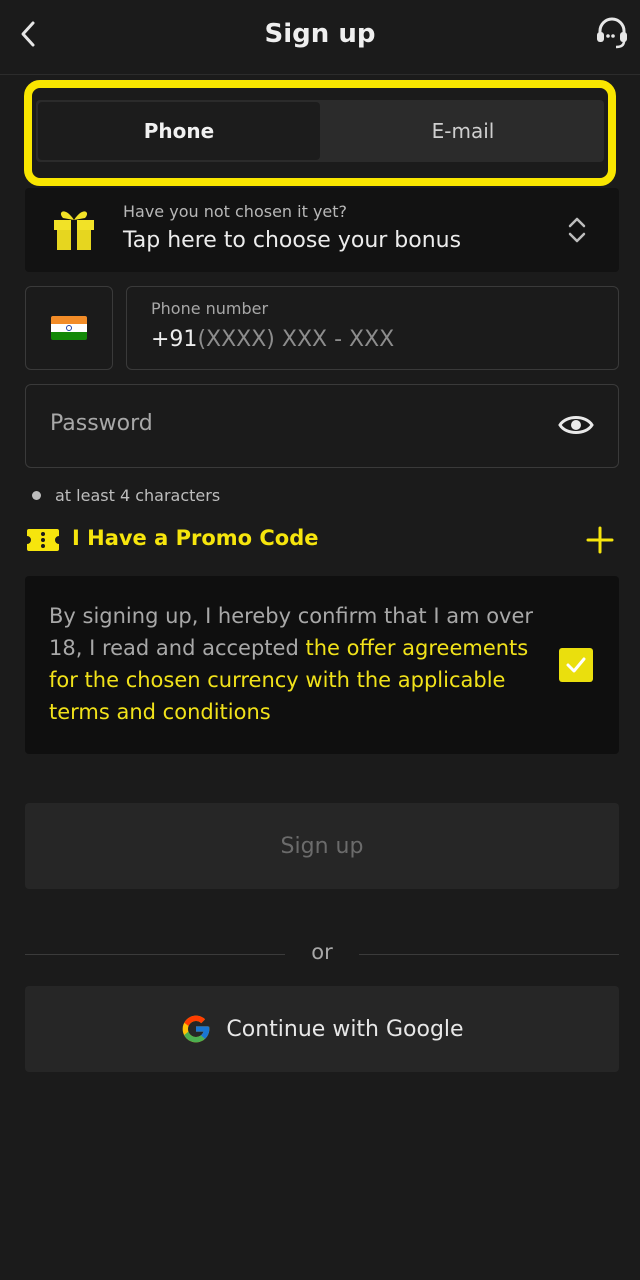 Image resolution: width=640 pixels, height=1280 pixels. I want to click on promo-code-toggle: I Have a Promo Code, so click(323, 540).